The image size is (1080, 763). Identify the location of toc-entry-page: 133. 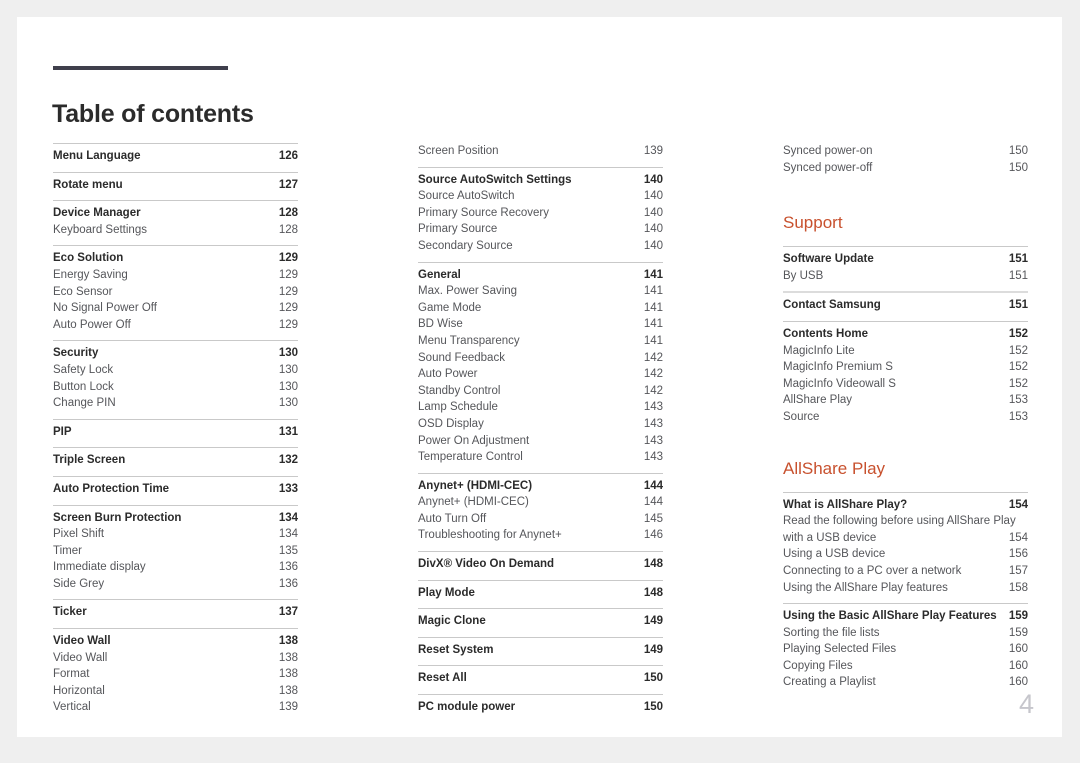
(288, 488).